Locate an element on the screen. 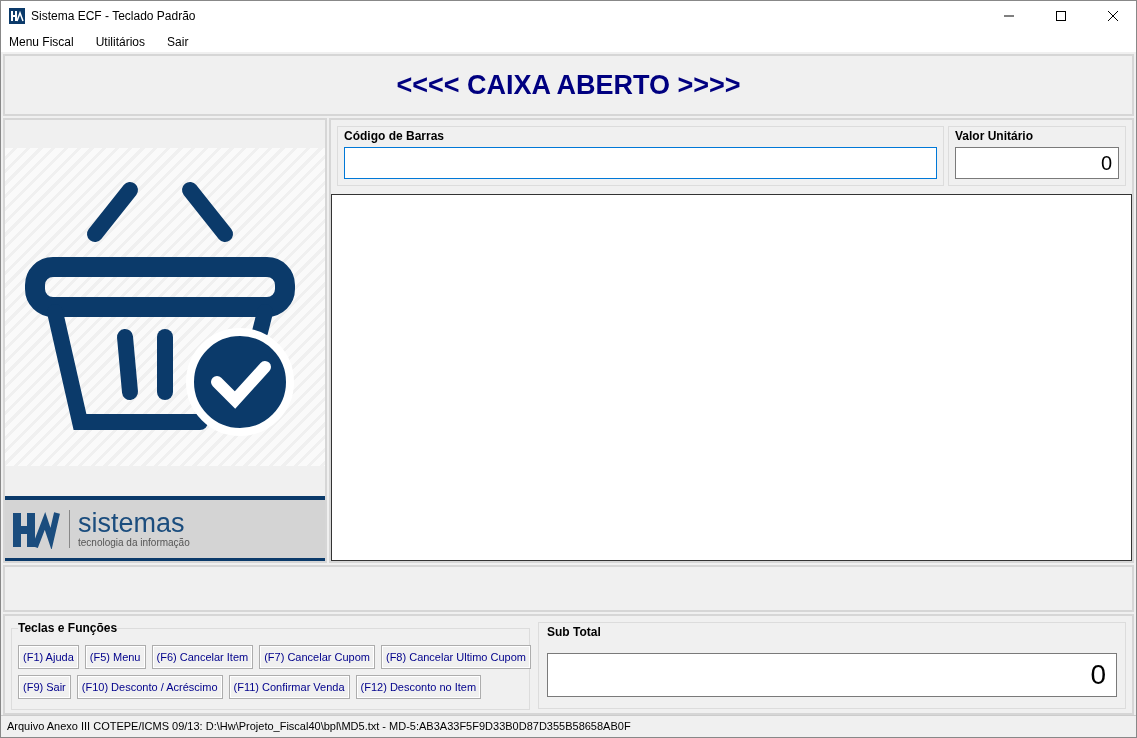  menu-item: Menu Fiscal is located at coordinates (41, 41).